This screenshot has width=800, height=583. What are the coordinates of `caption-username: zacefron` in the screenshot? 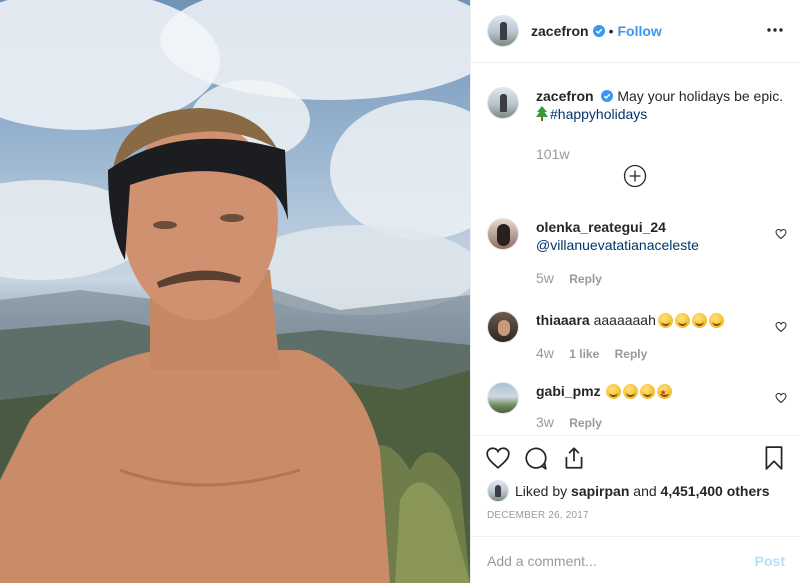 It's located at (565, 96).